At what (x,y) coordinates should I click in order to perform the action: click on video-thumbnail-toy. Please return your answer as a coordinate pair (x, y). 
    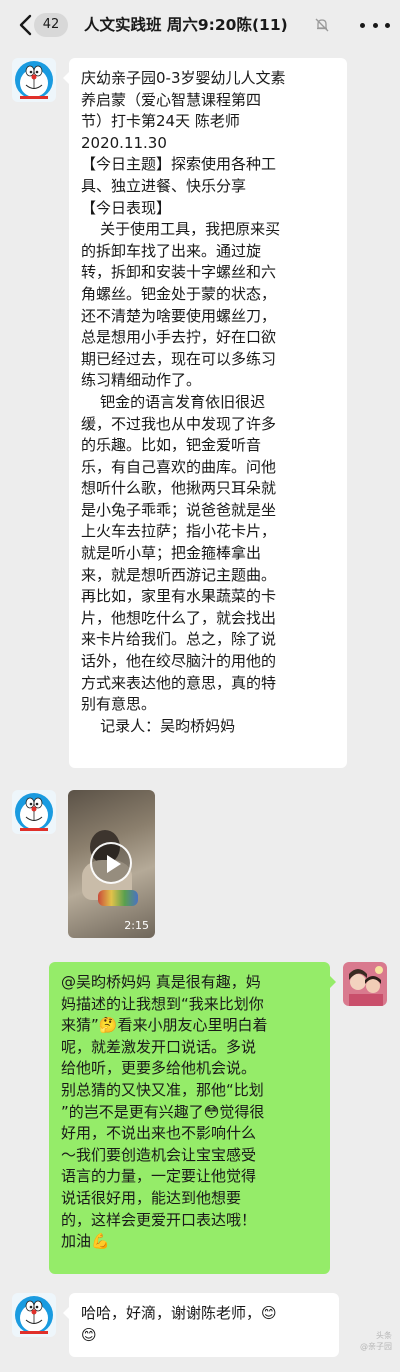
    Looking at the image, I should click on (118, 898).